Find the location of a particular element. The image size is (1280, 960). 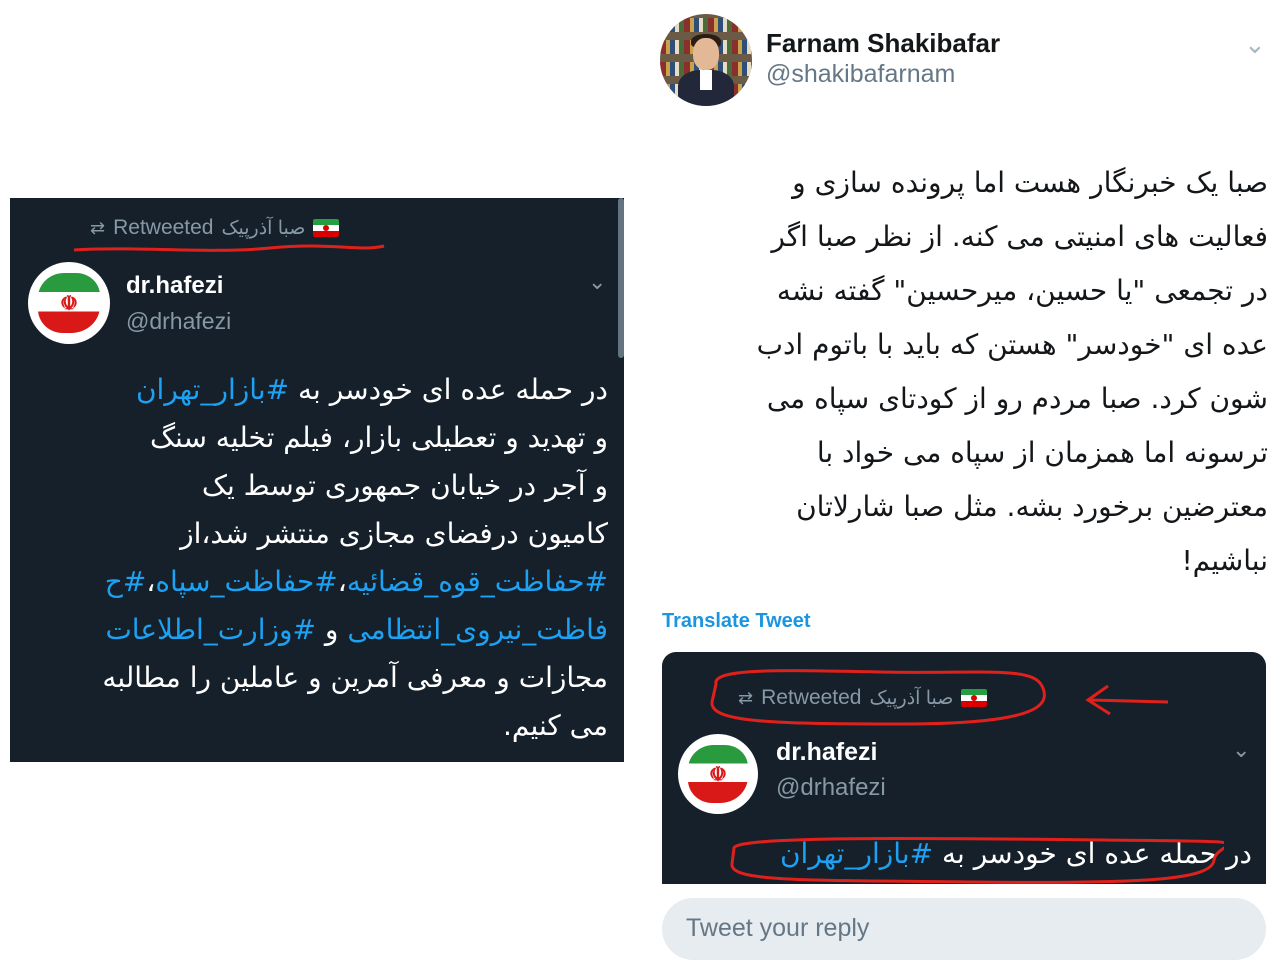

tweet-text: و تهدید و تعطیلی بازار، فیلم تخلیه سنگ is located at coordinates (378, 437).